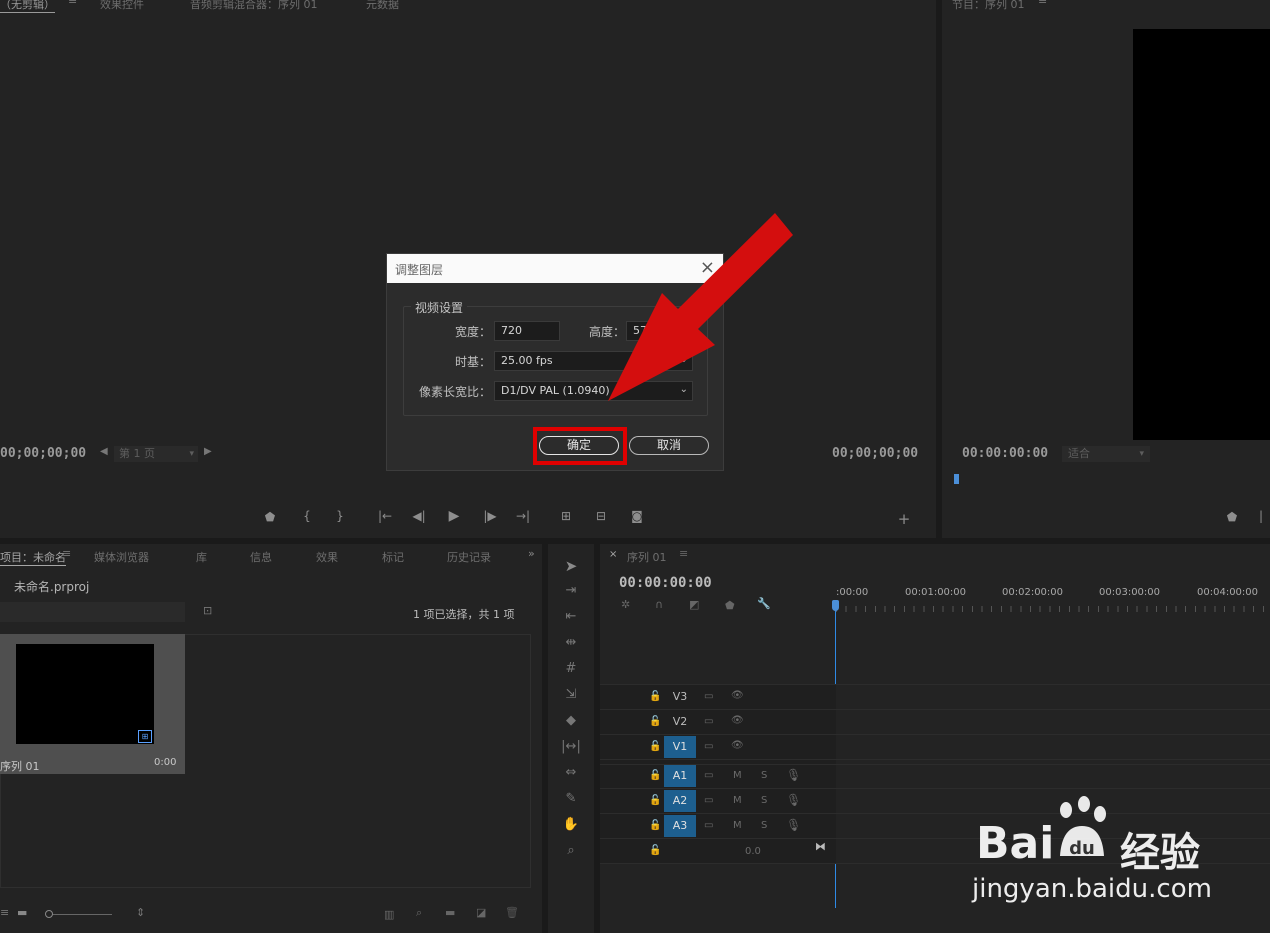  Describe the element at coordinates (307, 516) in the screenshot. I see `mark-in-icon: {` at that location.